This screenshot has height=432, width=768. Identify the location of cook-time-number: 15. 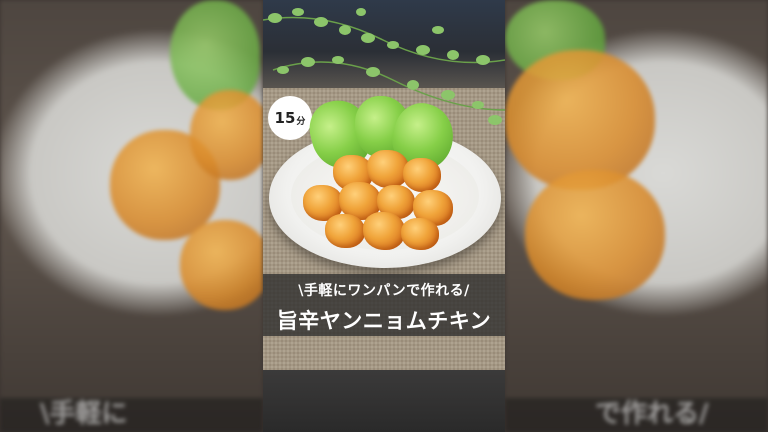
(285, 118).